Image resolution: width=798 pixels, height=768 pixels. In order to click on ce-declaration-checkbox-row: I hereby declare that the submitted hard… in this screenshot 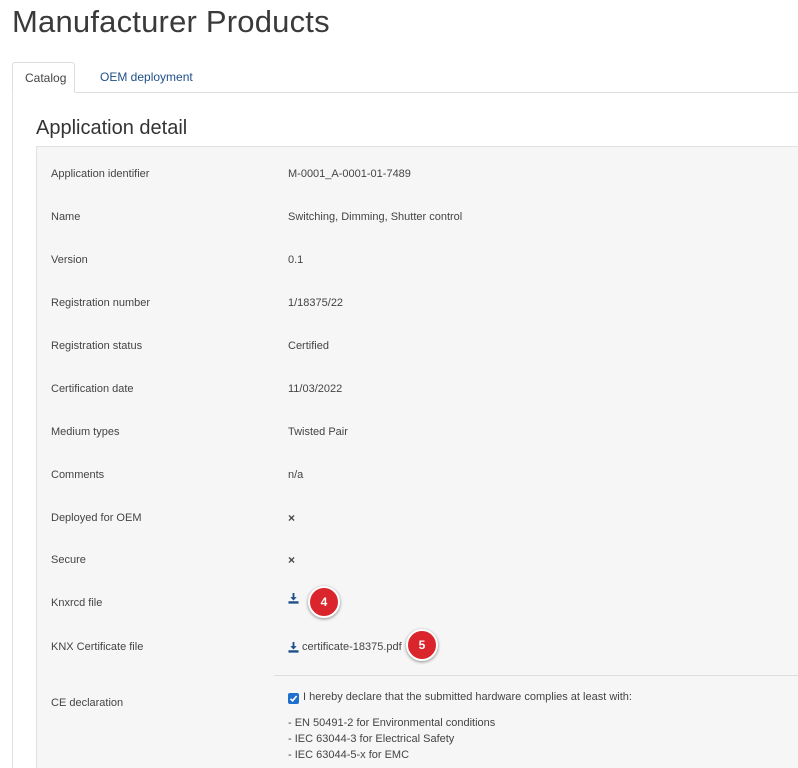, I will do `click(417, 697)`.